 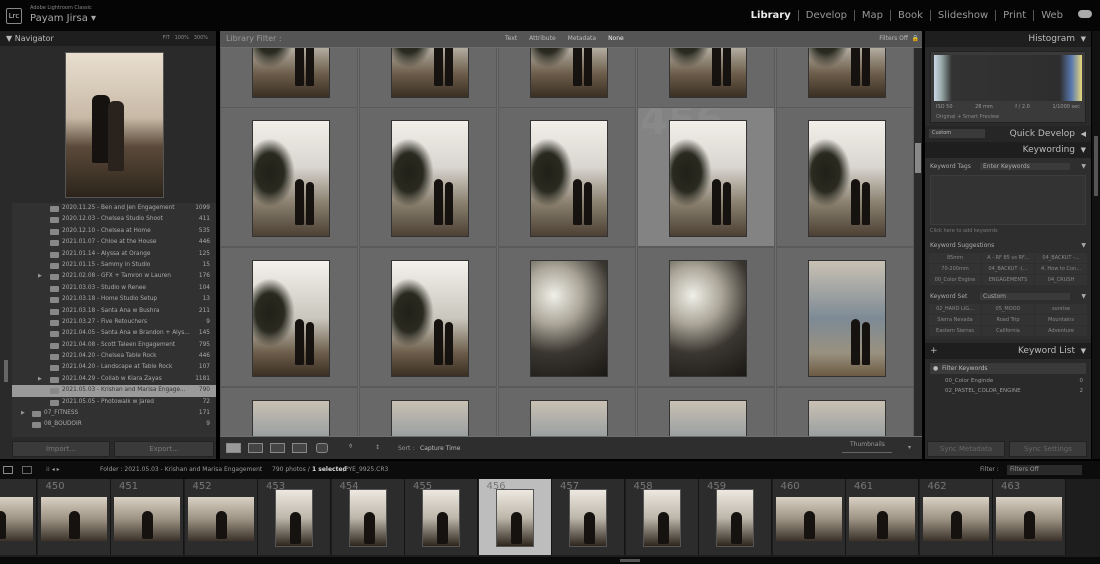 What do you see at coordinates (350, 446) in the screenshot?
I see `spray-can-icon: ⚱` at bounding box center [350, 446].